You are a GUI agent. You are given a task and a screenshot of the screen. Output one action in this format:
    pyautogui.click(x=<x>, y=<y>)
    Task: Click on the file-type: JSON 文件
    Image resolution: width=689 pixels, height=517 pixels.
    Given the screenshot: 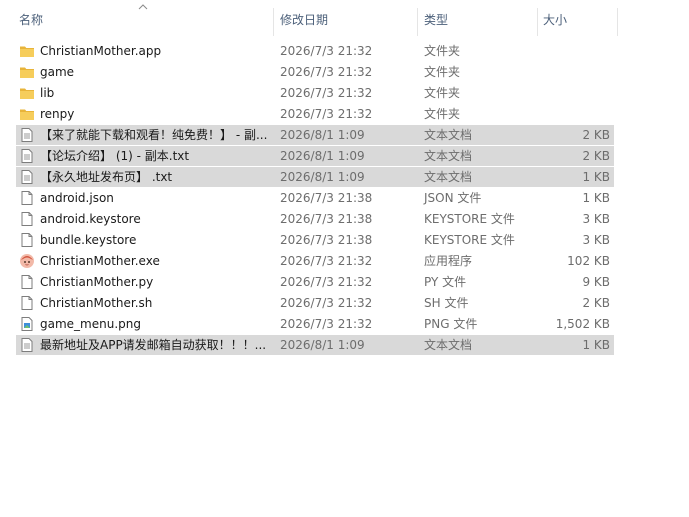 What is the action you would take?
    pyautogui.click(x=453, y=198)
    